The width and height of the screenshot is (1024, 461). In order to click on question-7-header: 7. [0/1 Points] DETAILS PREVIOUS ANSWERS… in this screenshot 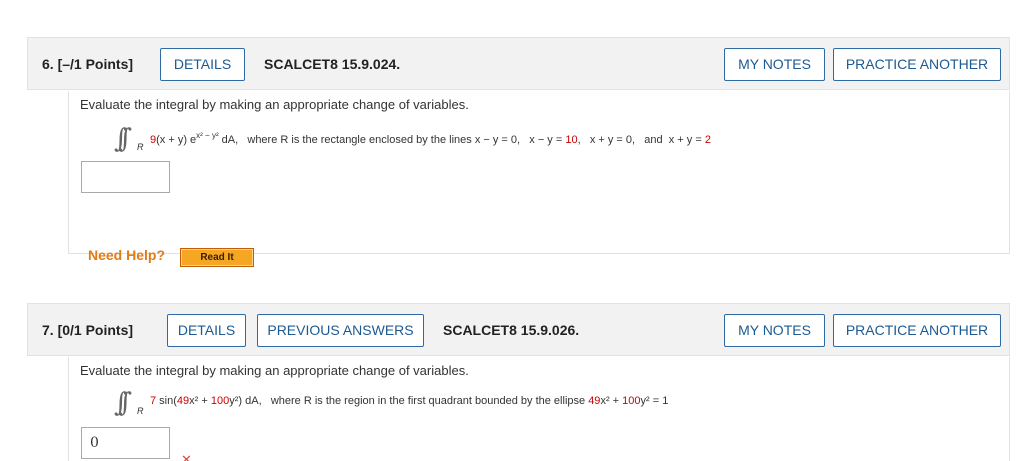, I will do `click(518, 329)`.